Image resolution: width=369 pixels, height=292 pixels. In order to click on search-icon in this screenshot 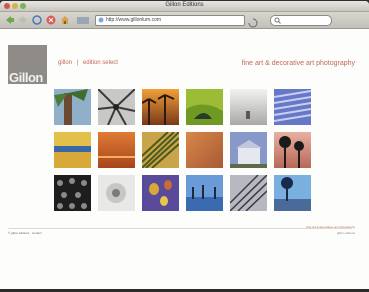, I will do `click(277, 20)`.